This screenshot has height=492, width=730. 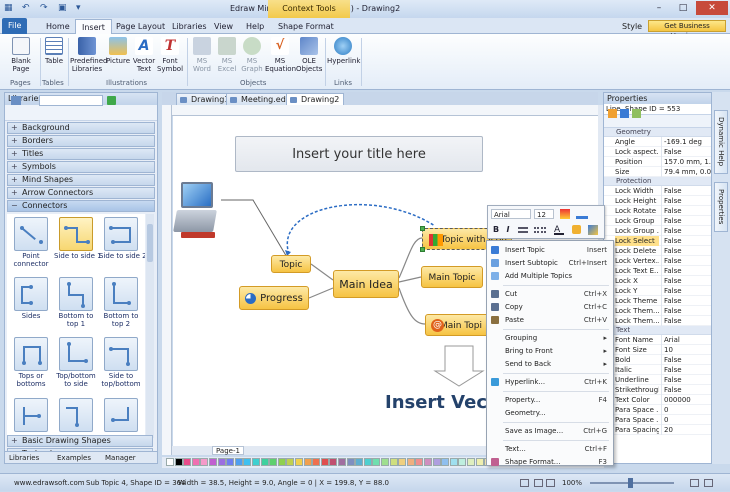 What do you see at coordinates (71, 100) in the screenshot?
I see `library-search-input` at bounding box center [71, 100].